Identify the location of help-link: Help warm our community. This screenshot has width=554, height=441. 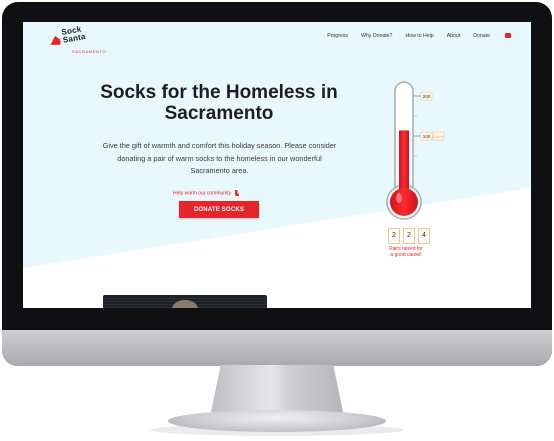
(206, 193).